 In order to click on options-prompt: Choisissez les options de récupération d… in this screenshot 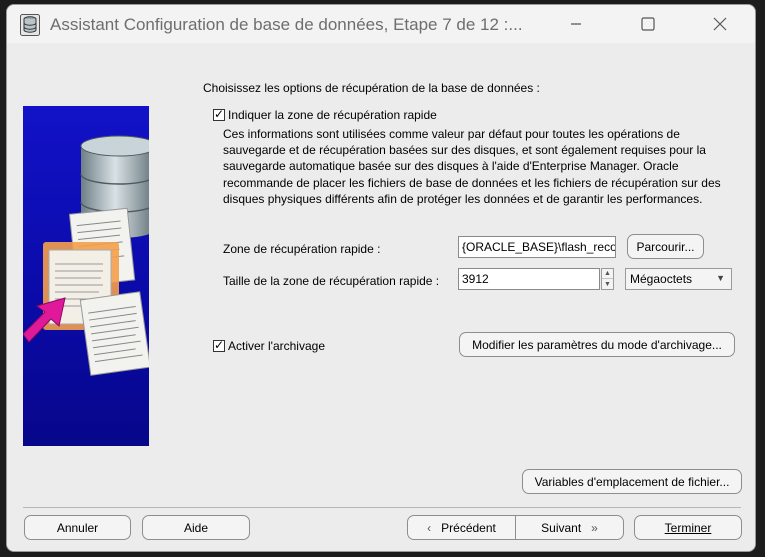, I will do `click(371, 88)`.